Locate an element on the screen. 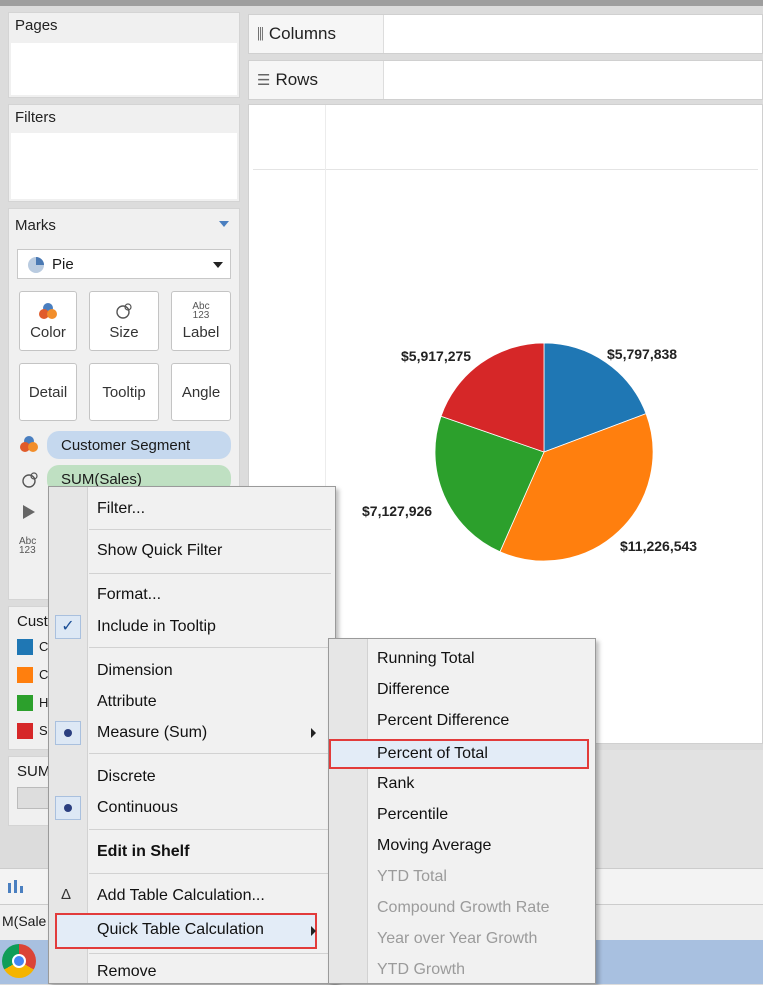 Image resolution: width=763 pixels, height=985 pixels. rows-icon: ☰ is located at coordinates (264, 80).